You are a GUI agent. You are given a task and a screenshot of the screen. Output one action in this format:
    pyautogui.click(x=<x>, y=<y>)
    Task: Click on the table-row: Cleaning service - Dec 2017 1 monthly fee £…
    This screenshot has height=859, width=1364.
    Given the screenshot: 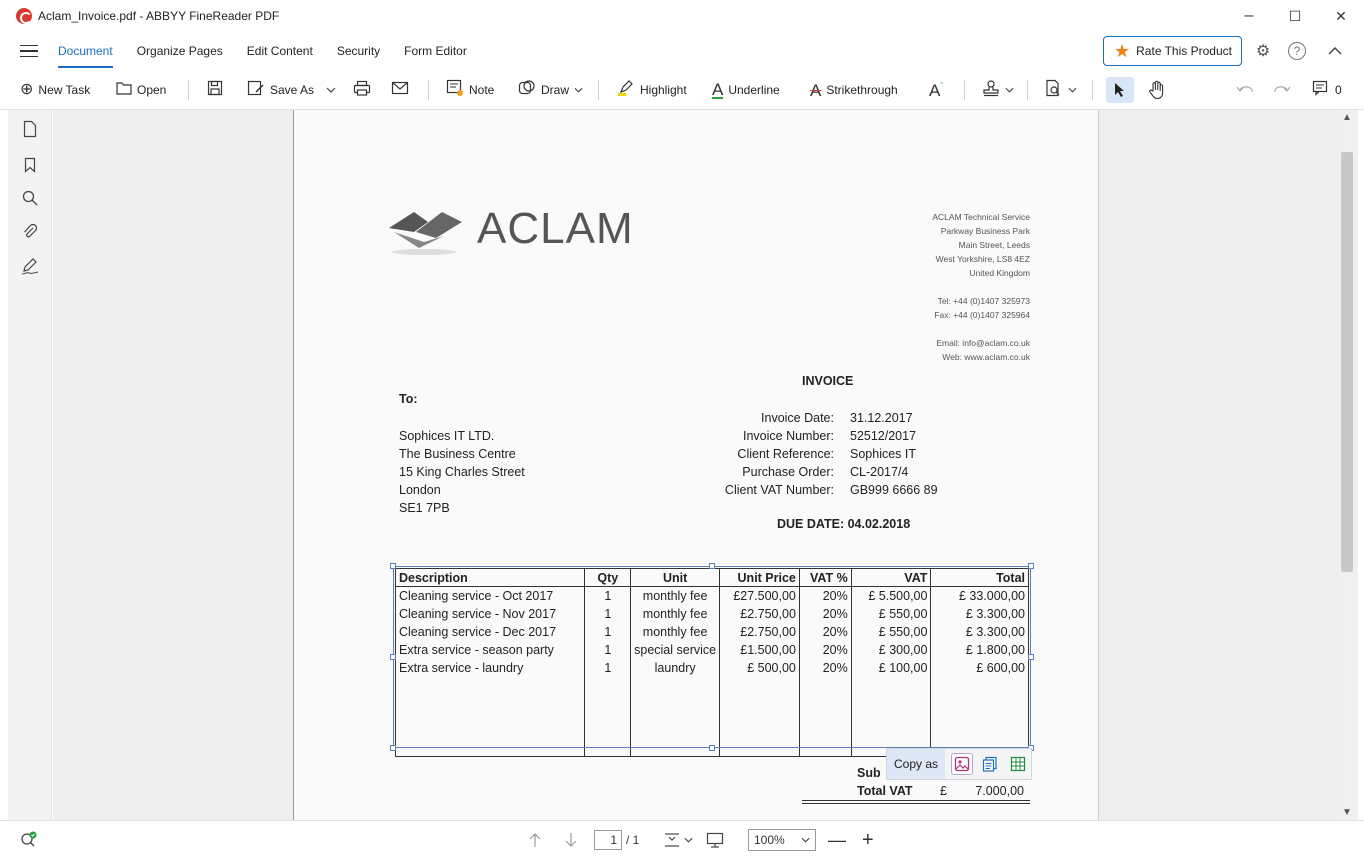 What is the action you would take?
    pyautogui.click(x=711, y=631)
    